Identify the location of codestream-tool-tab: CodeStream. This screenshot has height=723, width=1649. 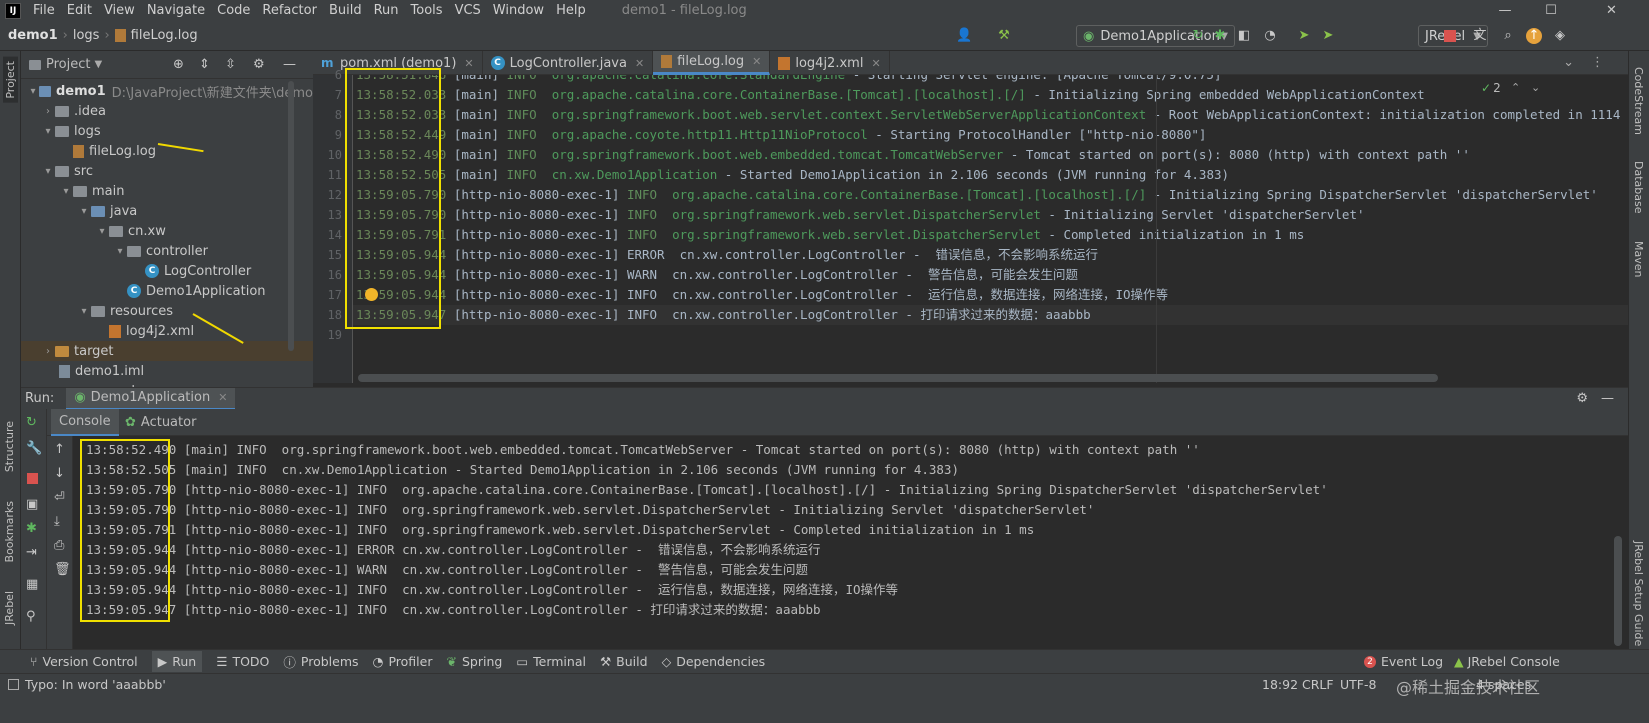
(1638, 101).